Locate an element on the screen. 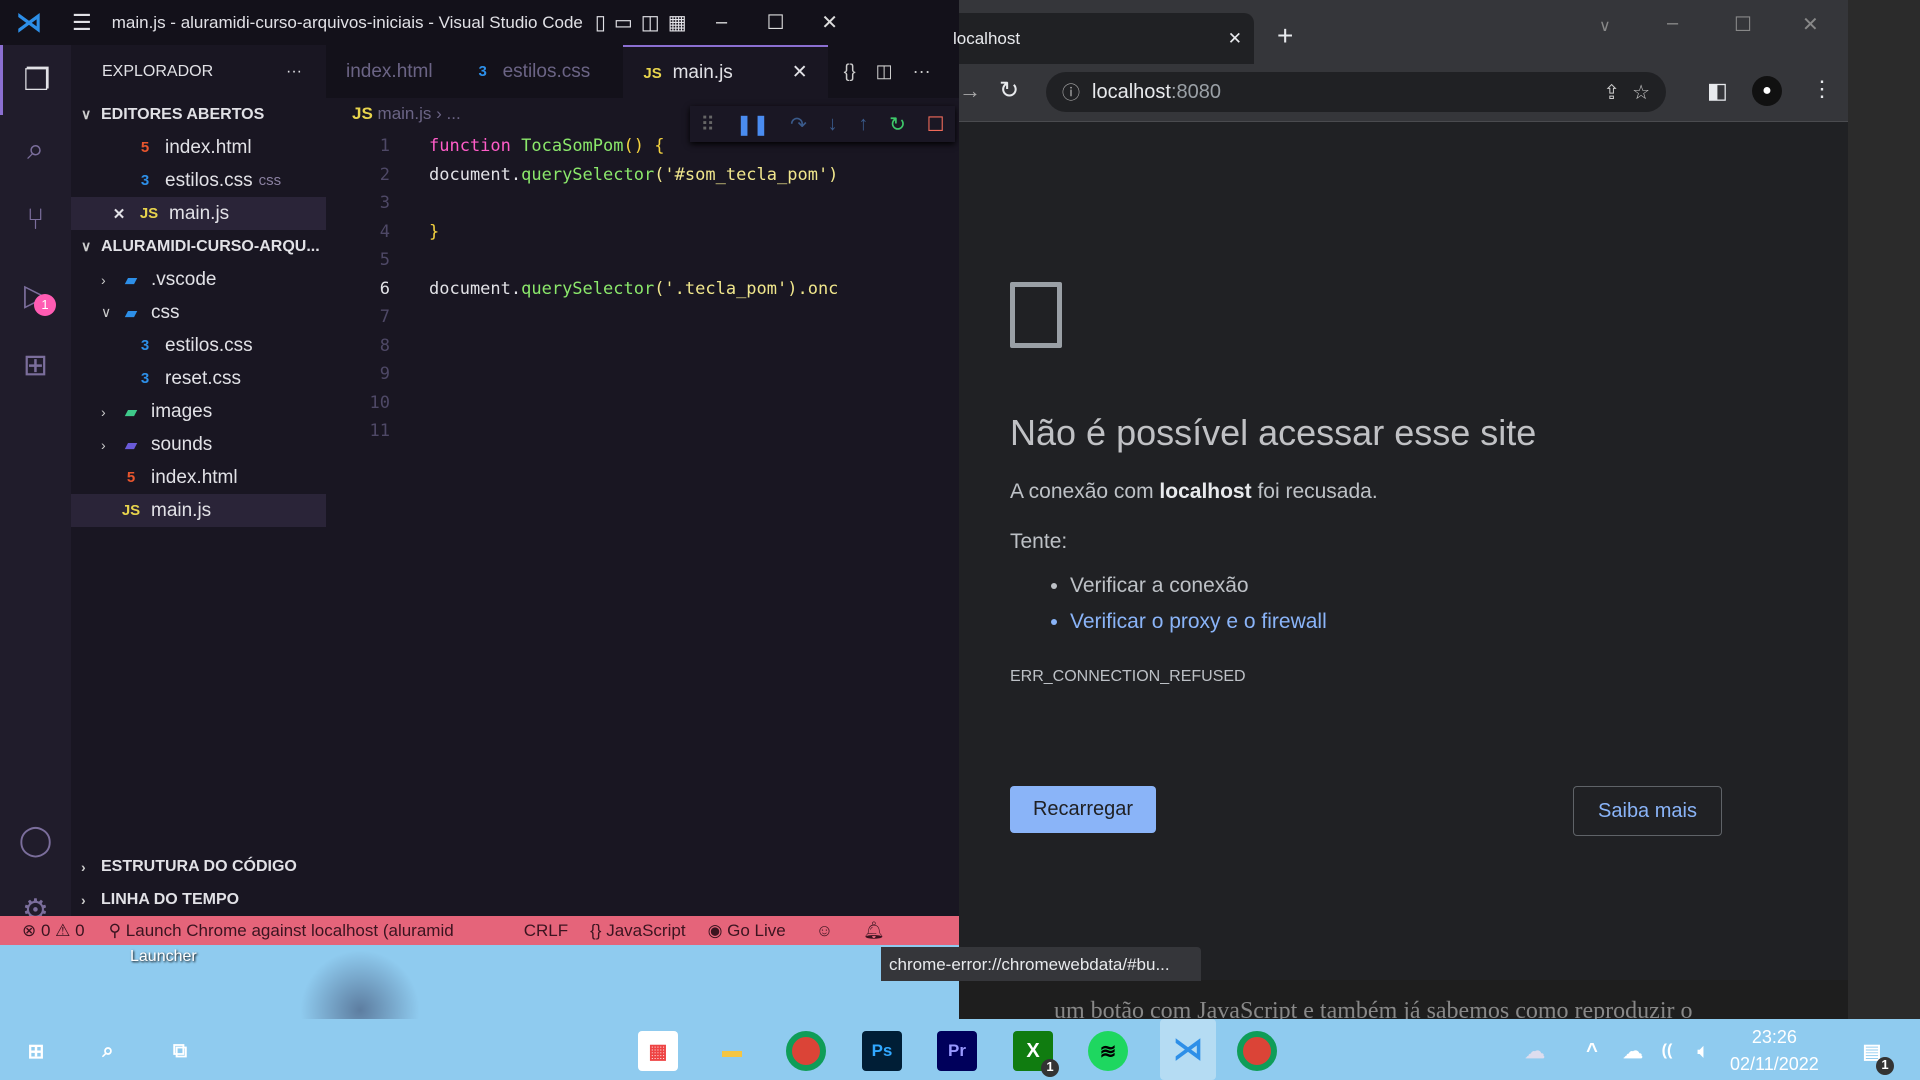 The image size is (1920, 1080). side-panel-icon: ◧ is located at coordinates (1717, 91).